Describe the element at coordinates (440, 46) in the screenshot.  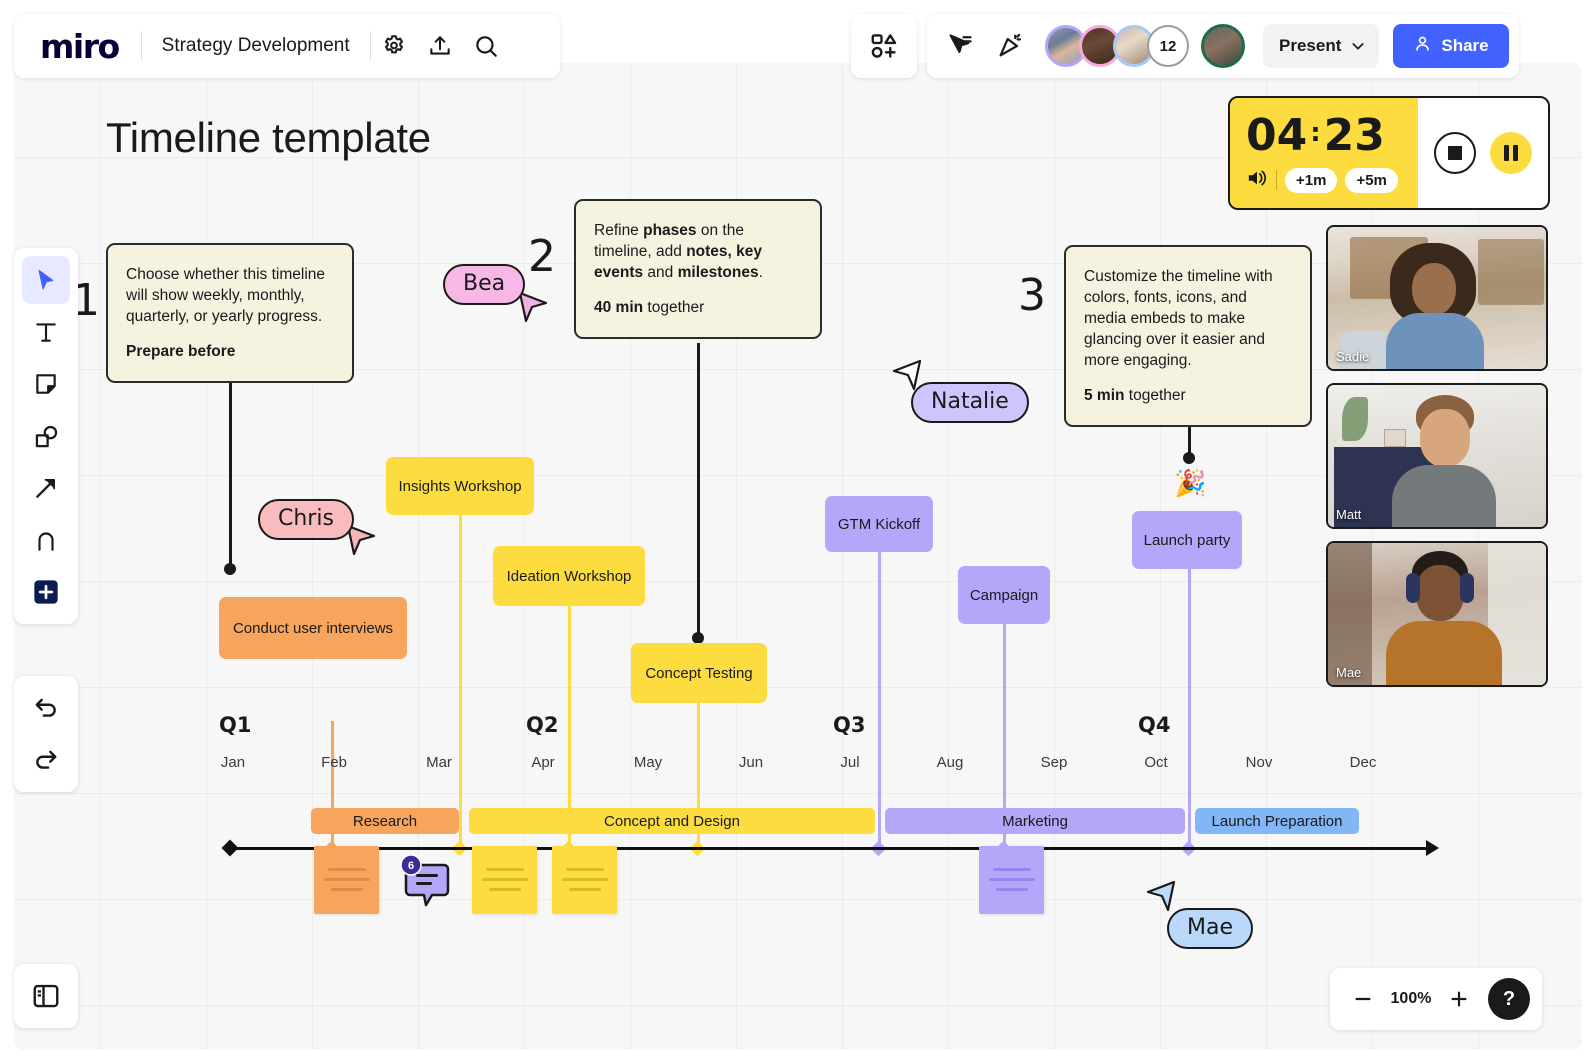
I see `upload-icon` at that location.